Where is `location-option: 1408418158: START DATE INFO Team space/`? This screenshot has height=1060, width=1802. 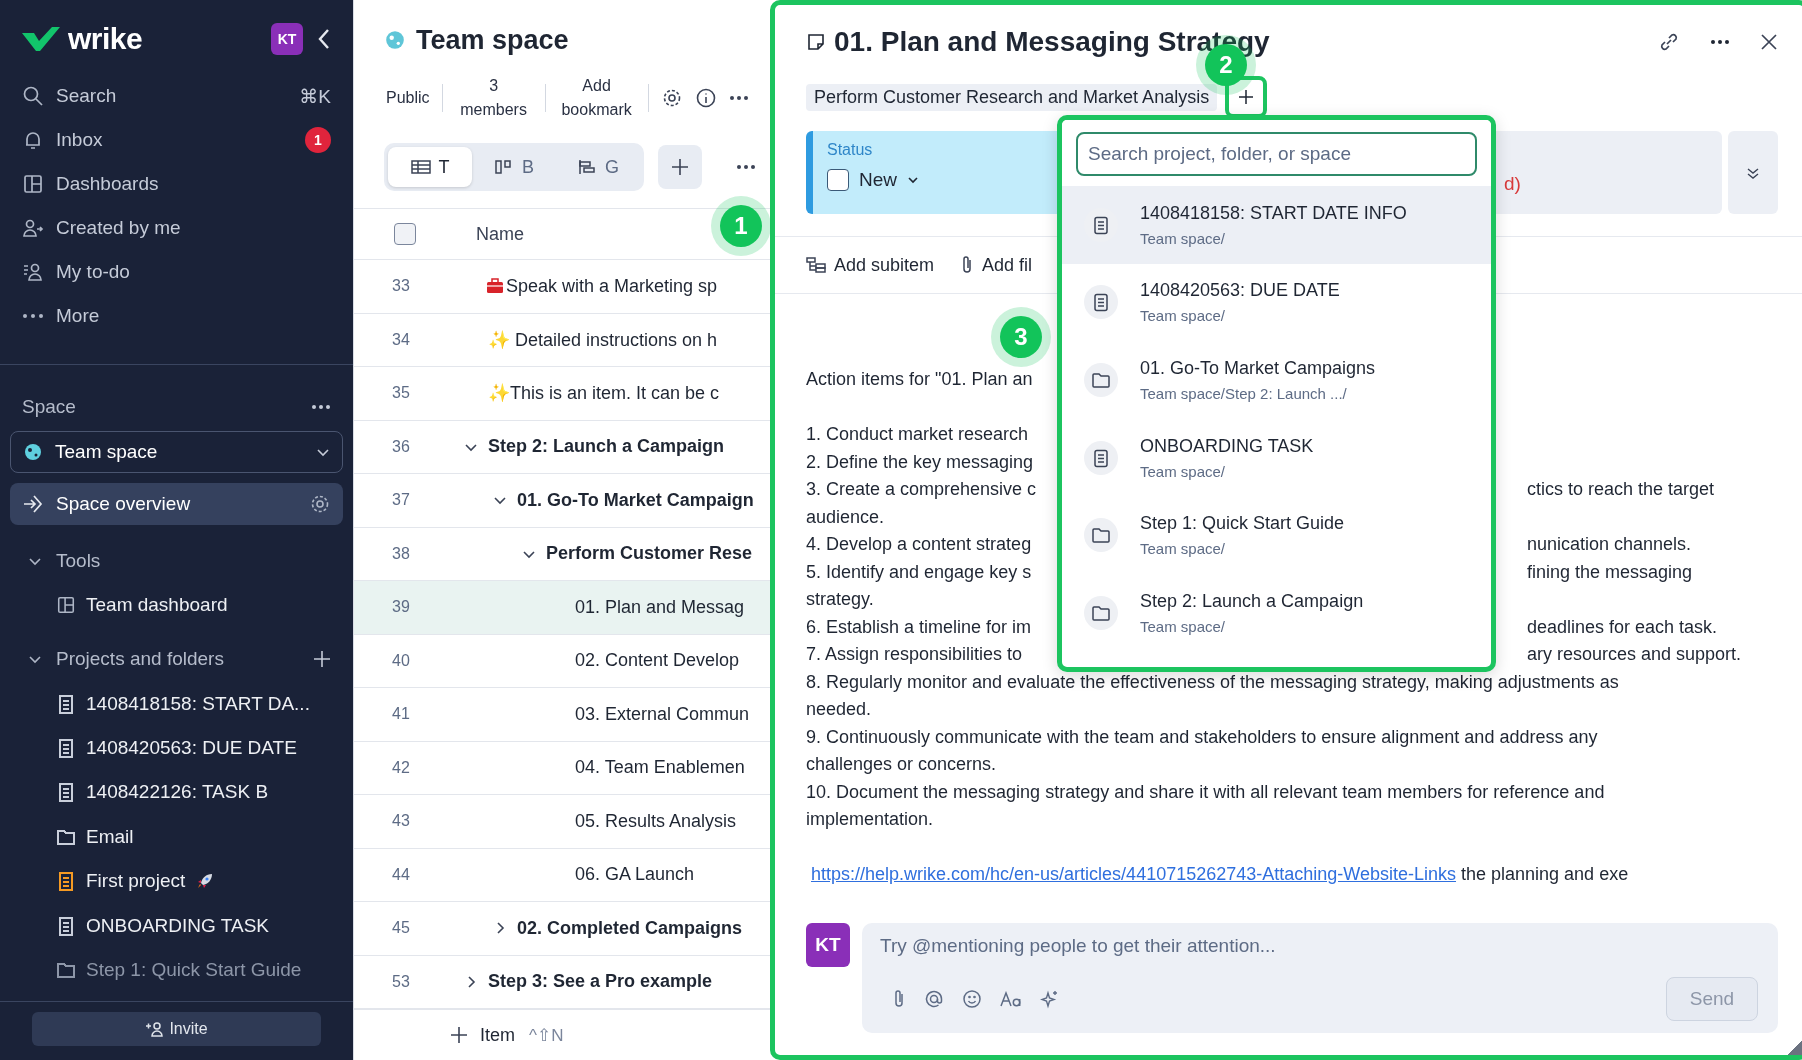
location-option: 1408418158: START DATE INFO Team space/ is located at coordinates (1276, 225).